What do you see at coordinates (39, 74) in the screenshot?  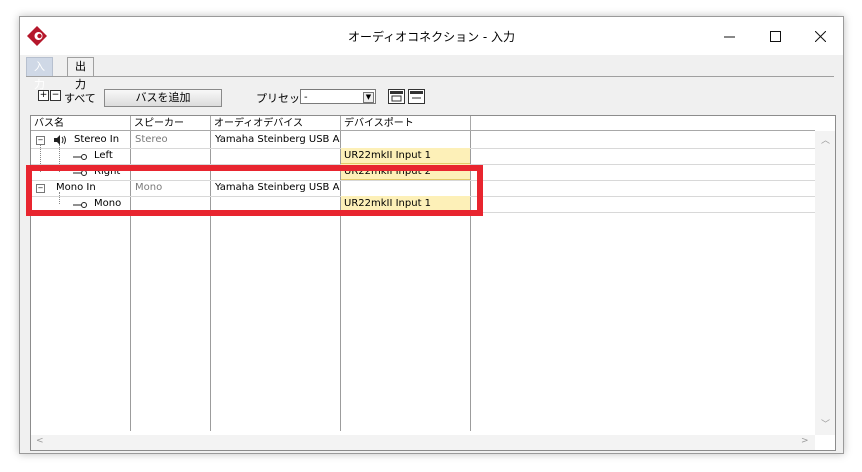 I see `tab-input: 入力` at bounding box center [39, 74].